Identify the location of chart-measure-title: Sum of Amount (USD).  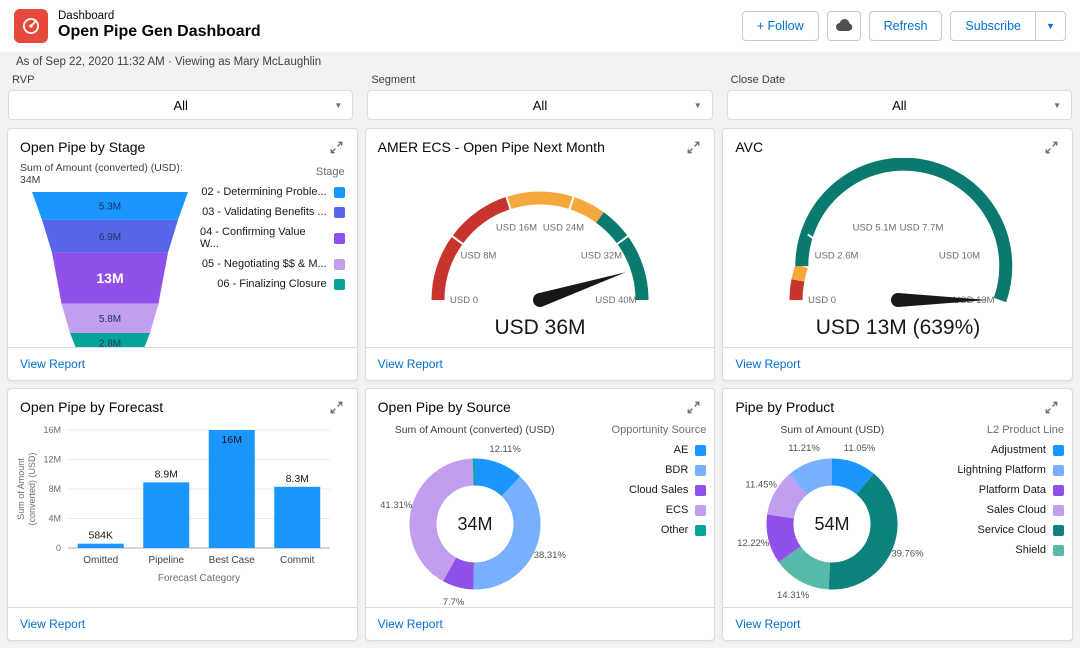
(832, 430).